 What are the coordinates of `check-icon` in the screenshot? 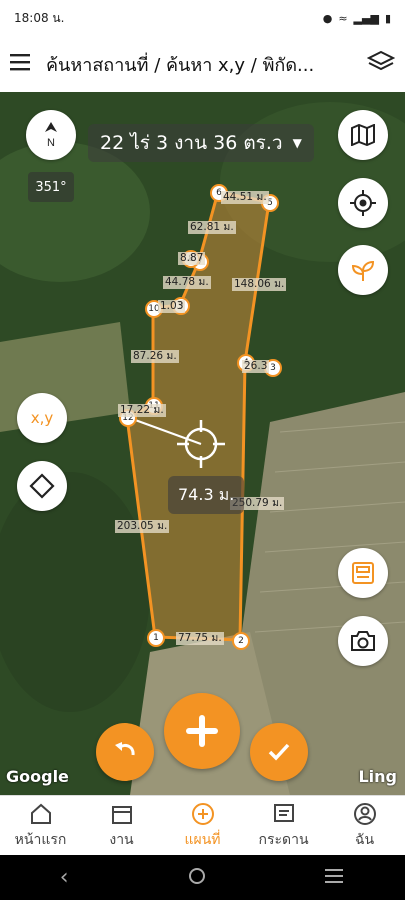 It's located at (279, 752).